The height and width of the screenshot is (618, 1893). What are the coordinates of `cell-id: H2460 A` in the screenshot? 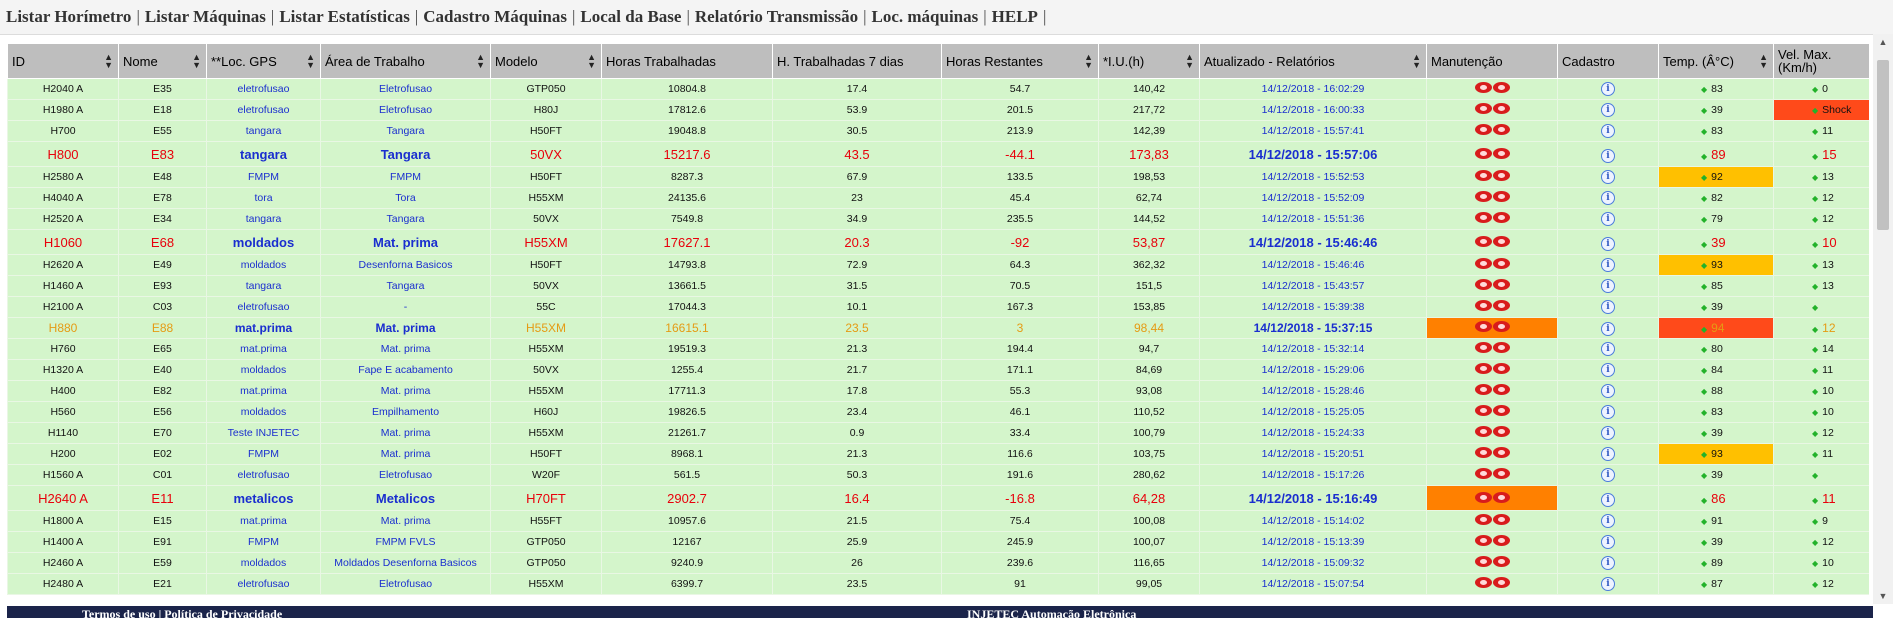 It's located at (63, 563).